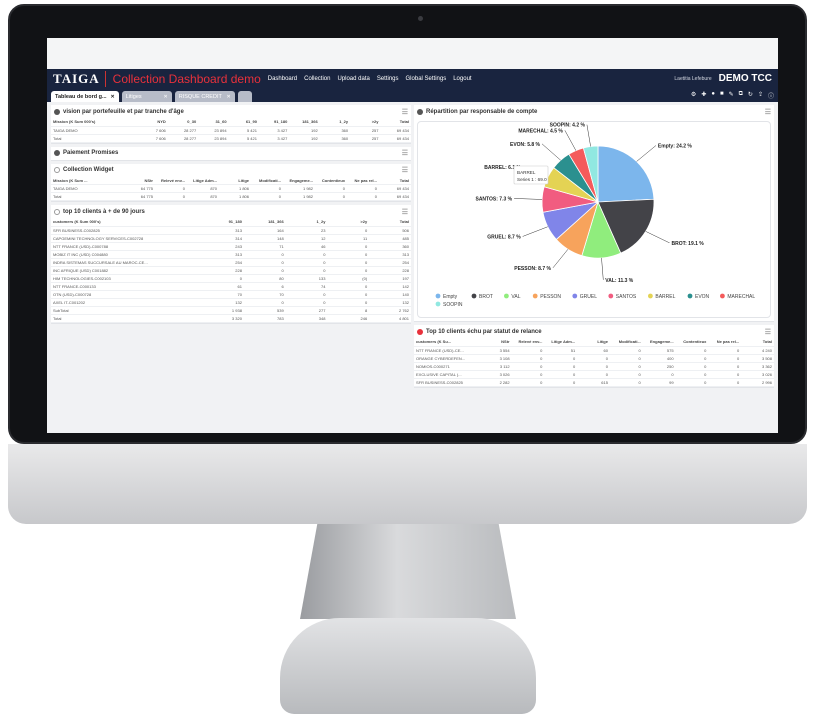 The width and height of the screenshot is (813, 719). I want to click on table-cell: 485, so click(390, 238).